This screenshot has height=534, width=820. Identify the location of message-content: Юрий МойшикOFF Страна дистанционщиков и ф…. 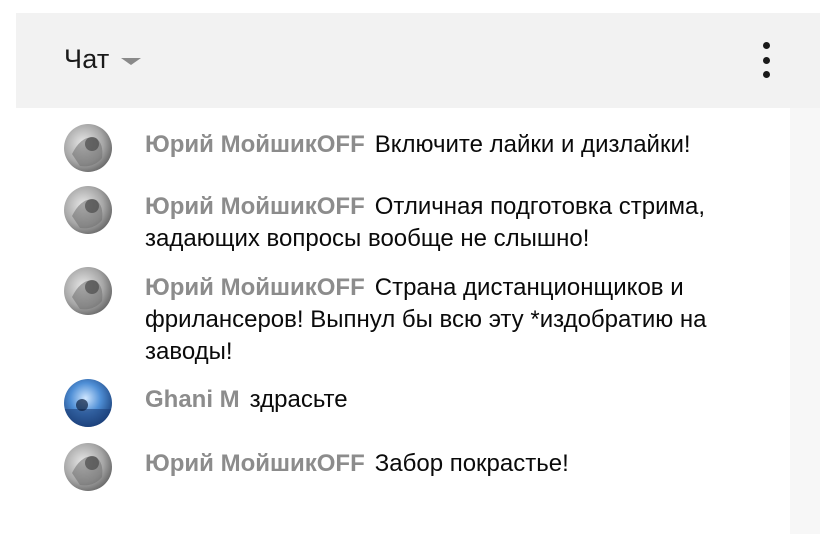
(455, 320).